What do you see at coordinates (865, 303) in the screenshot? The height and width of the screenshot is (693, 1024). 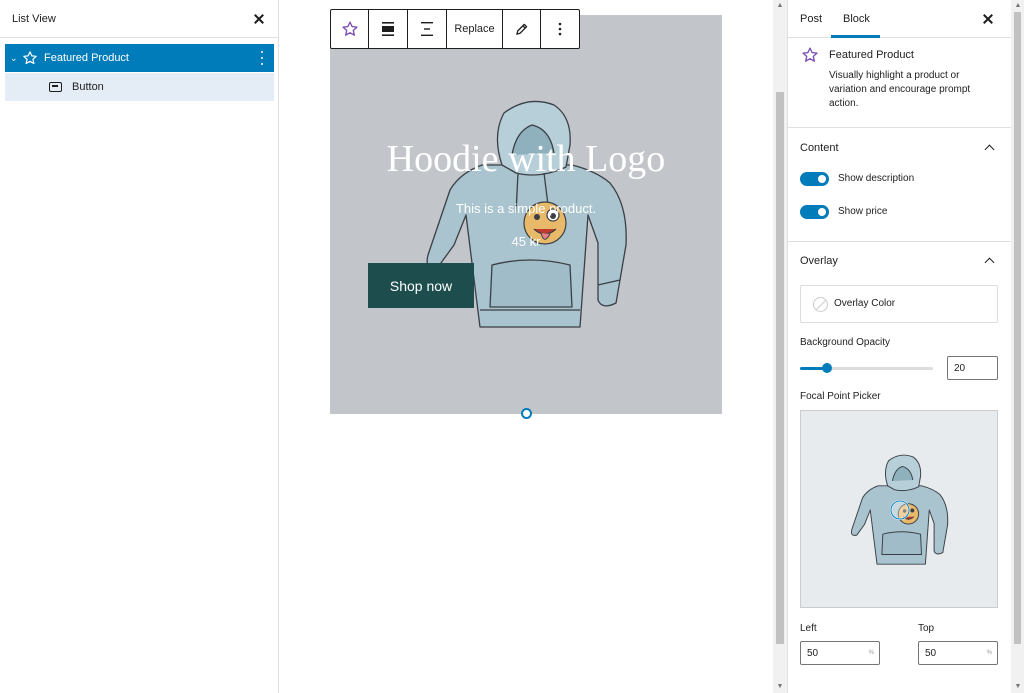 I see `overlay-color-label: Overlay Color` at bounding box center [865, 303].